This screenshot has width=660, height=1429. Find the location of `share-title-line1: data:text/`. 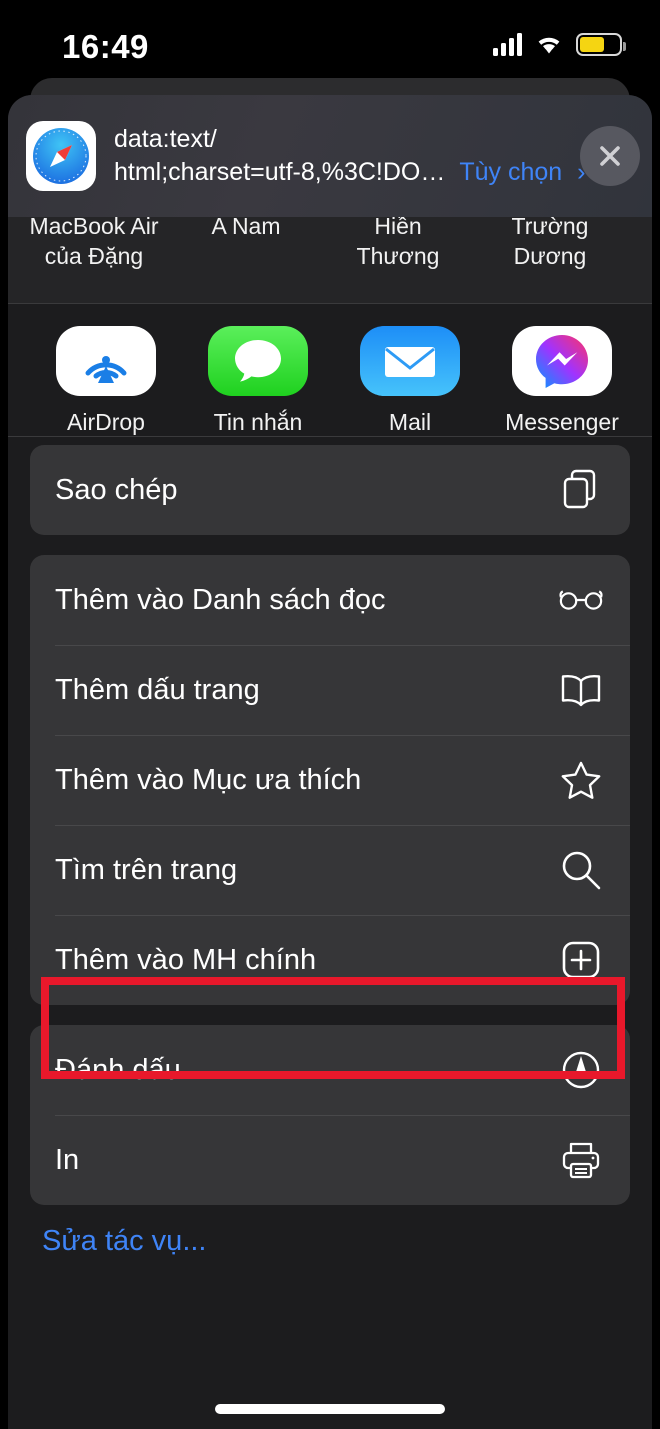

share-title-line1: data:text/ is located at coordinates (165, 139).